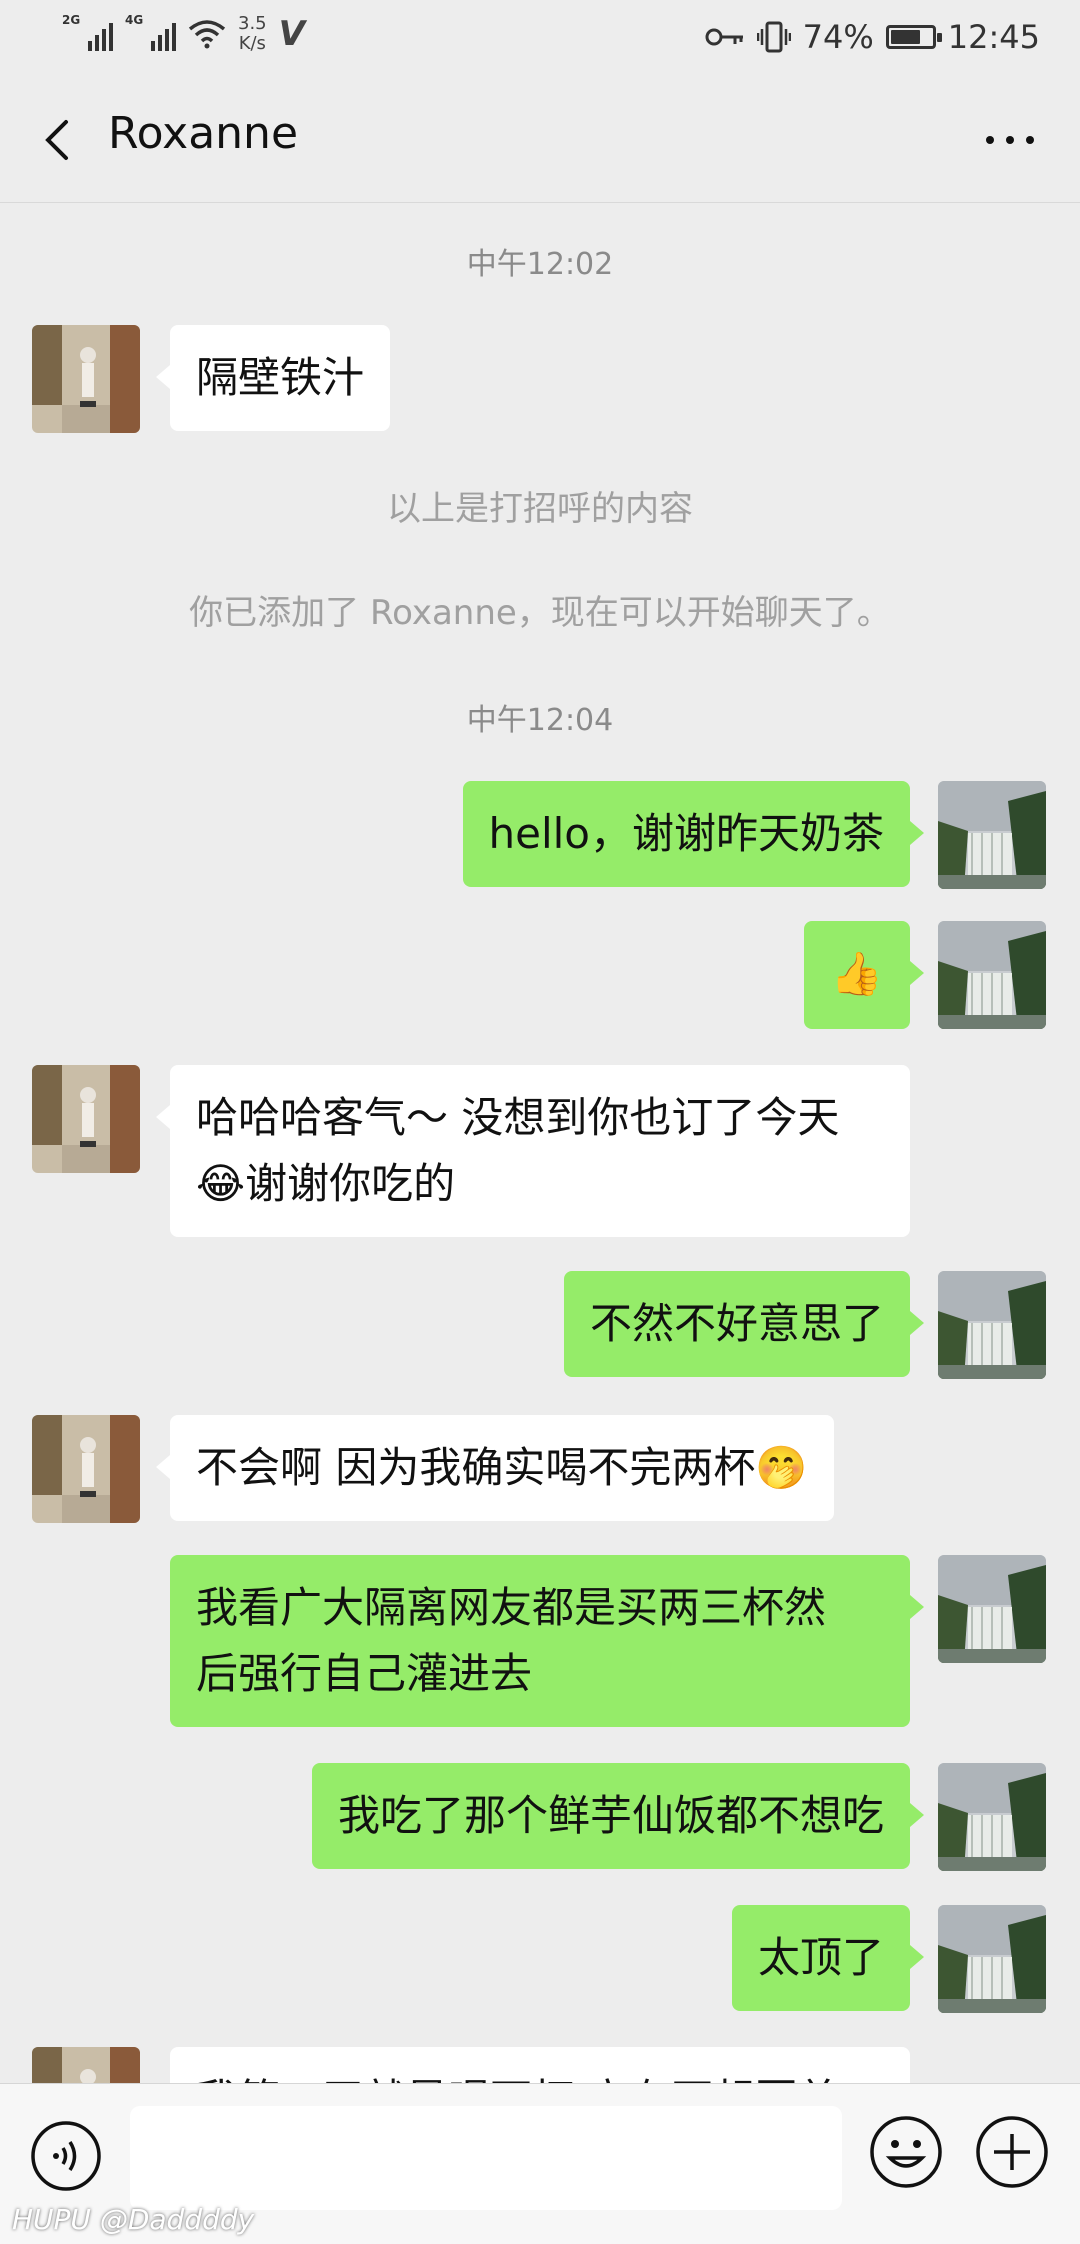 The width and height of the screenshot is (1080, 2244). I want to click on message-out: 我吃了那个鲜芋仙饭都不想吃, so click(618, 1816).